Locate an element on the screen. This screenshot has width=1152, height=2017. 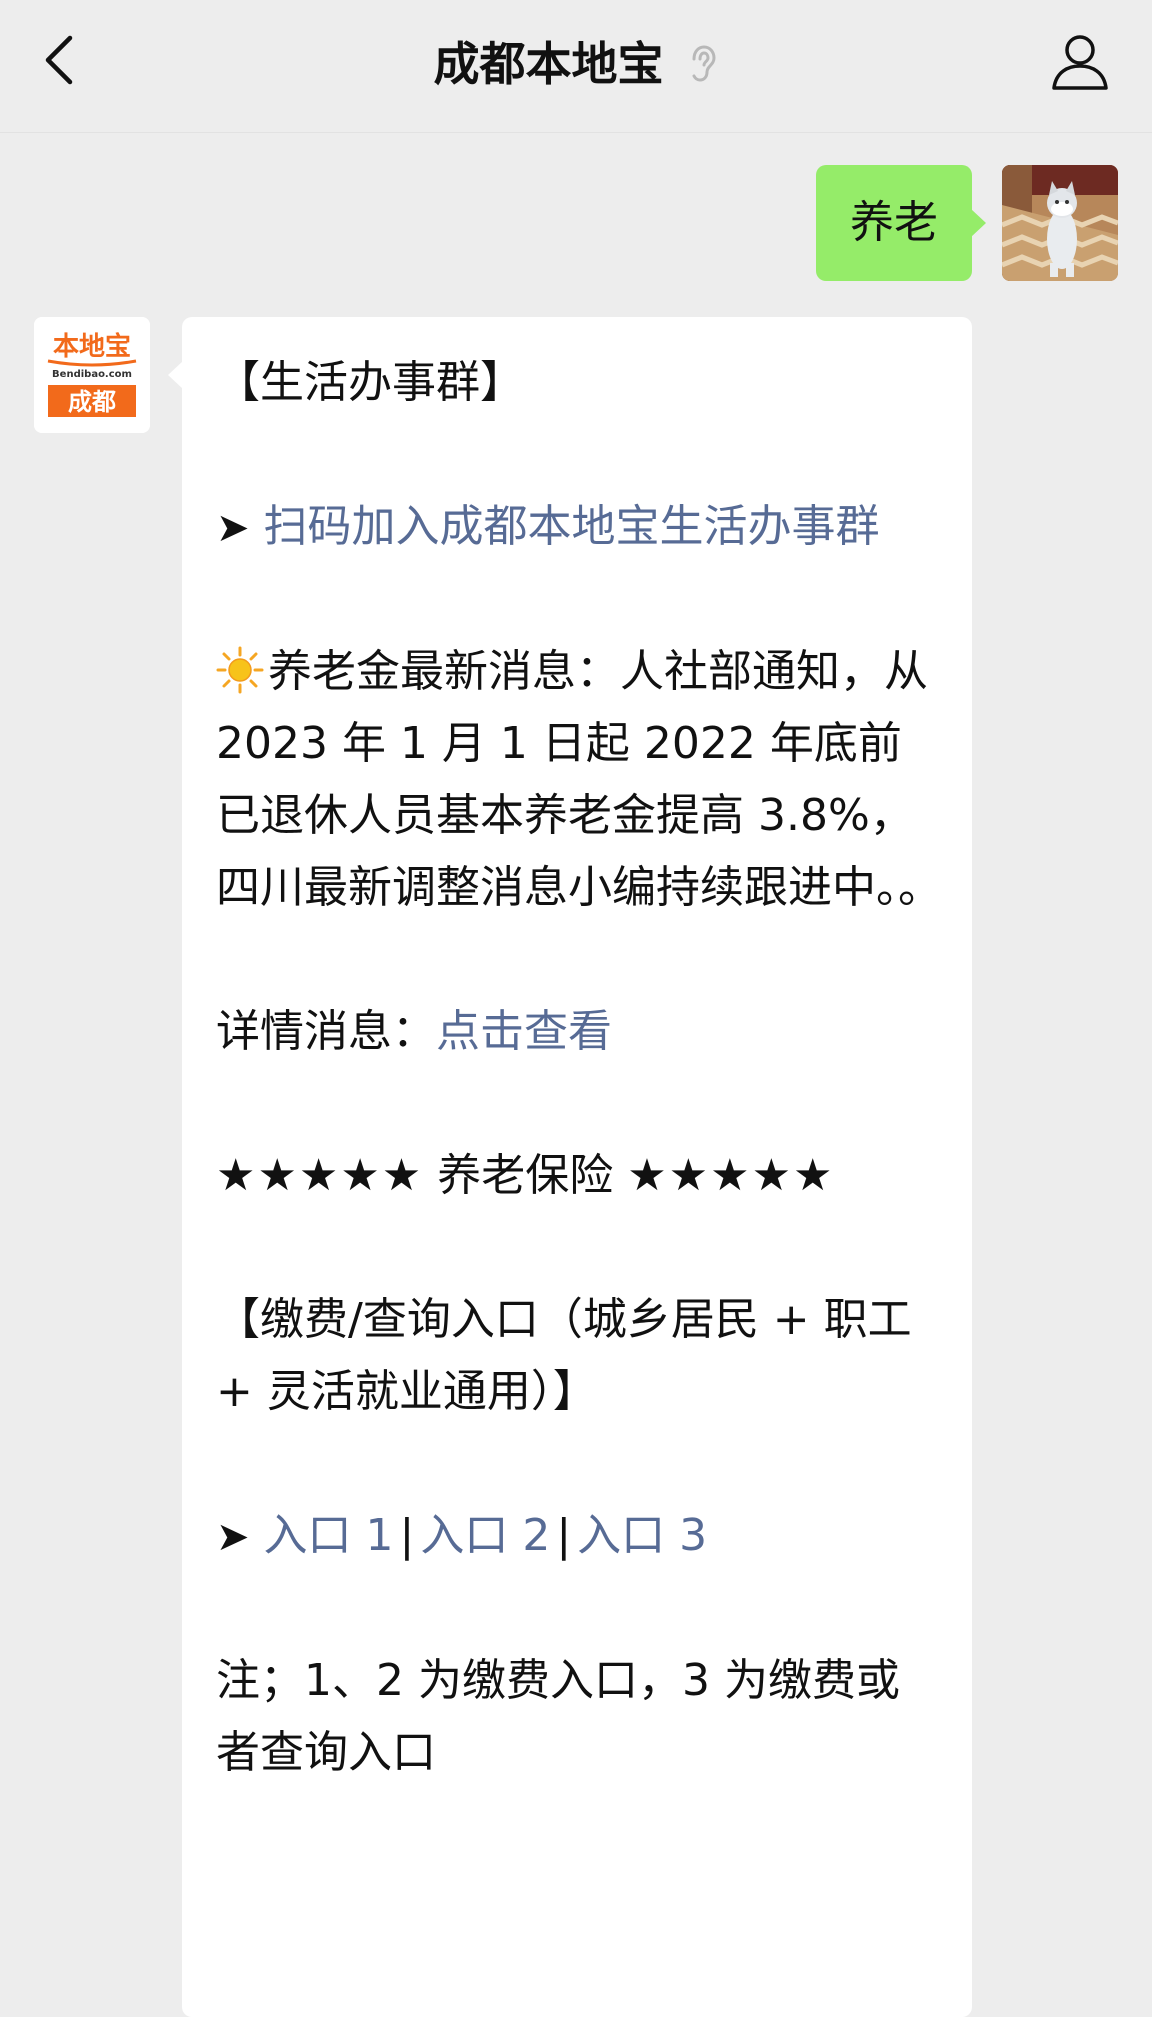
ear-icon is located at coordinates (704, 63).